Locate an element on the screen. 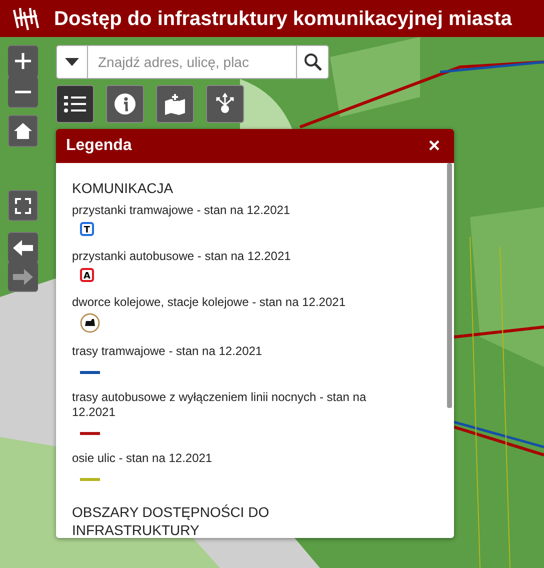 This screenshot has width=544, height=568. caret-icon is located at coordinates (72, 62).